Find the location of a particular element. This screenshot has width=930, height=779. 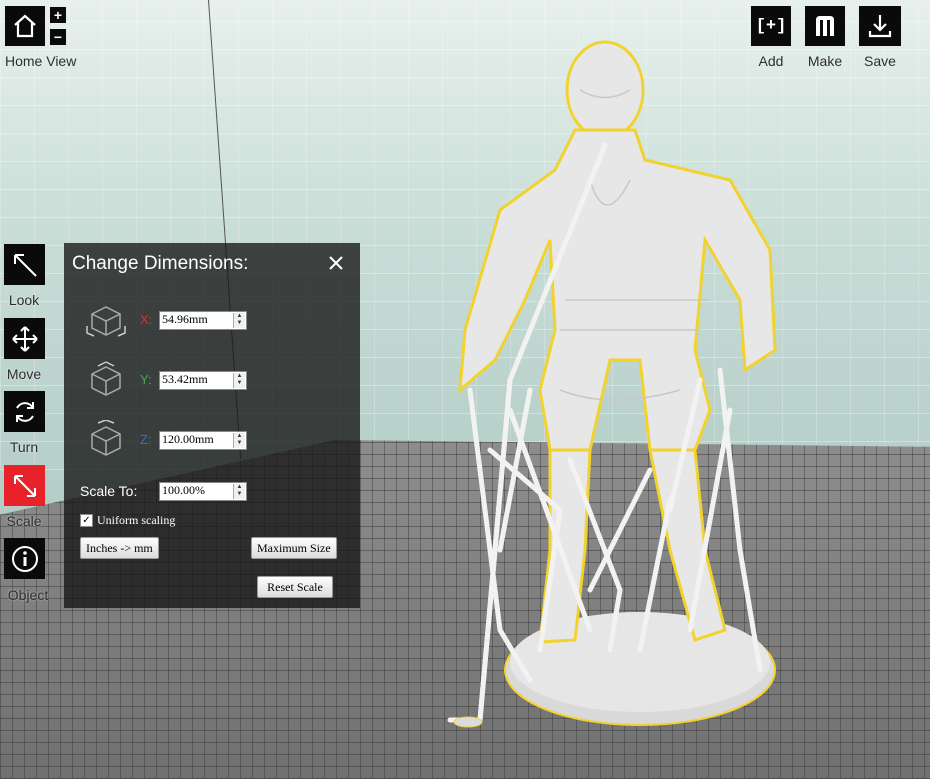

object-label: Object is located at coordinates (28, 595).